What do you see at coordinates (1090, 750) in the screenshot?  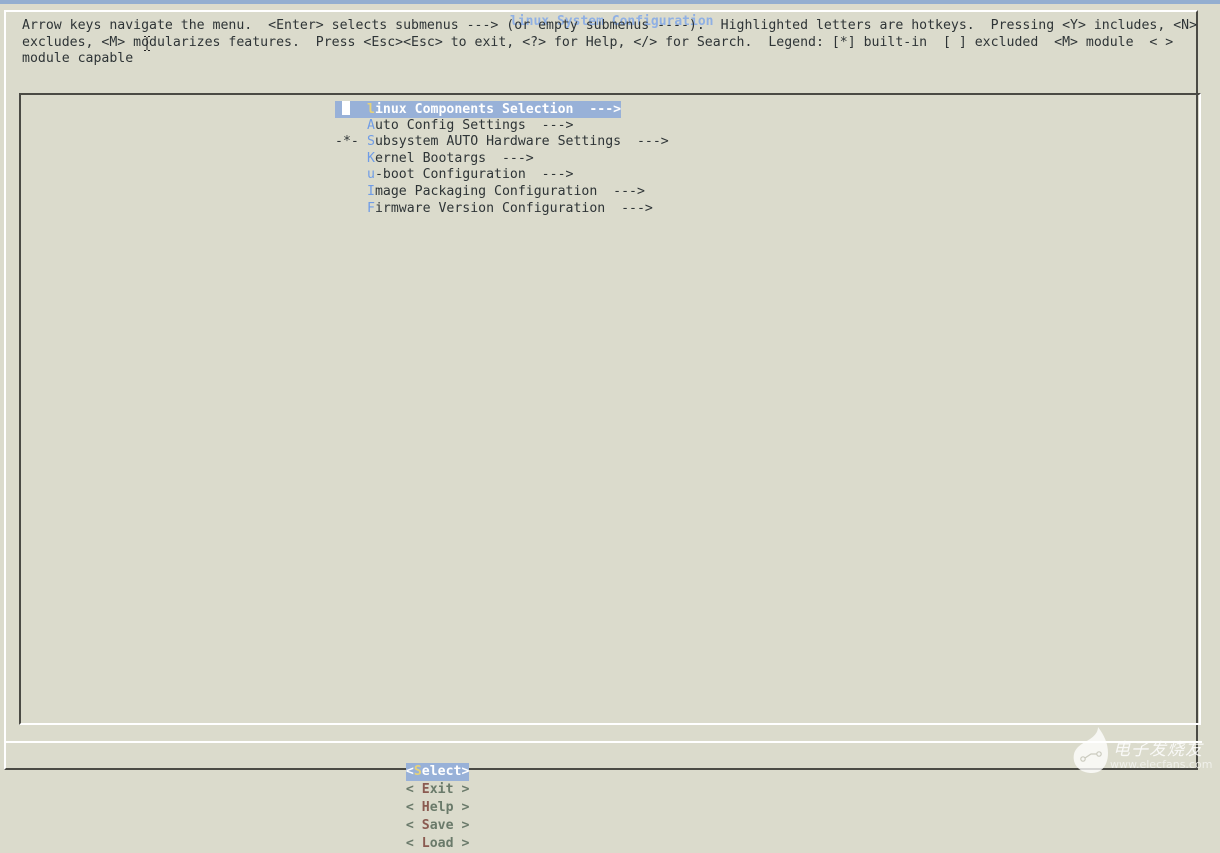 I see `elecfans-logo-icon` at bounding box center [1090, 750].